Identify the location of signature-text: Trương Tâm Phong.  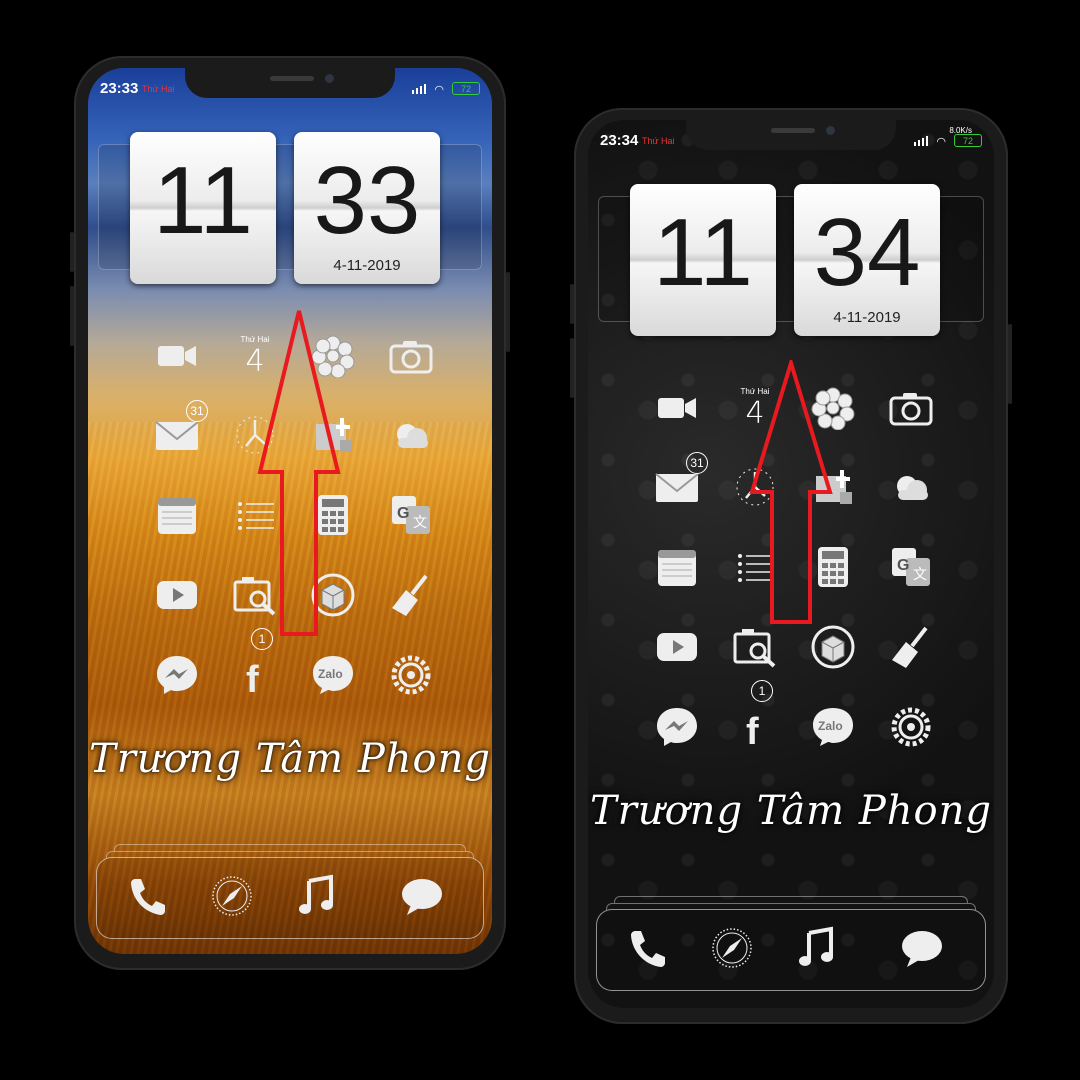
(290, 759).